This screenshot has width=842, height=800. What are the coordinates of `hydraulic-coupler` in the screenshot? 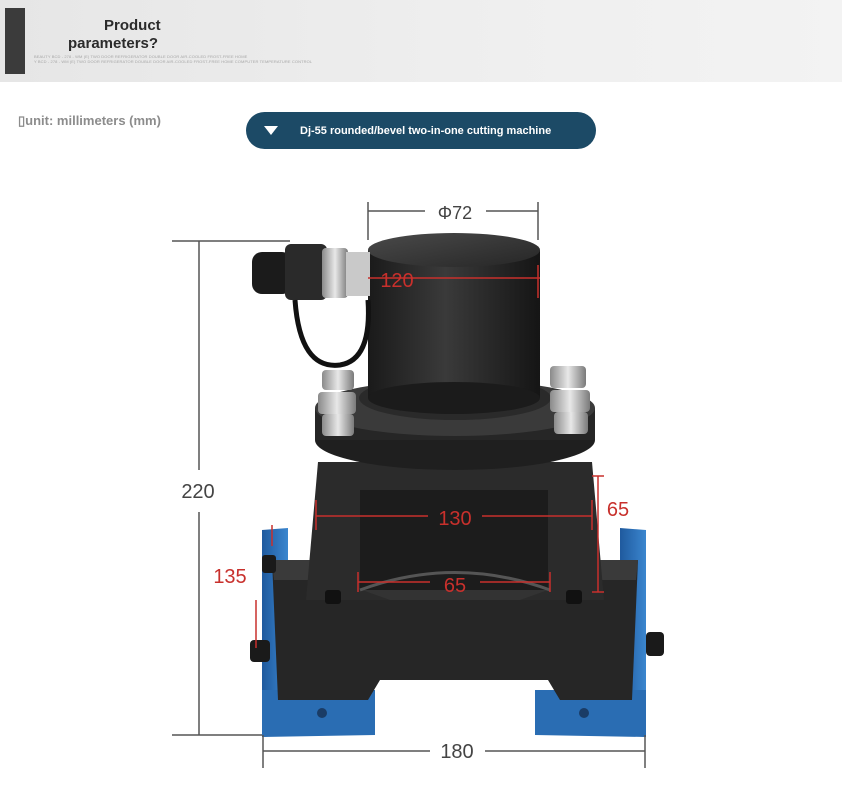 It's located at (311, 306).